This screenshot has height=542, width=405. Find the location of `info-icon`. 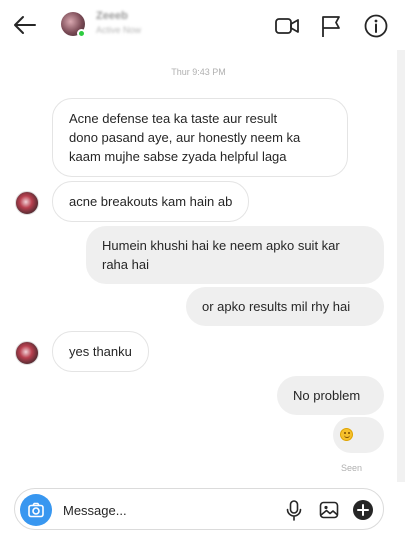

info-icon is located at coordinates (376, 26).